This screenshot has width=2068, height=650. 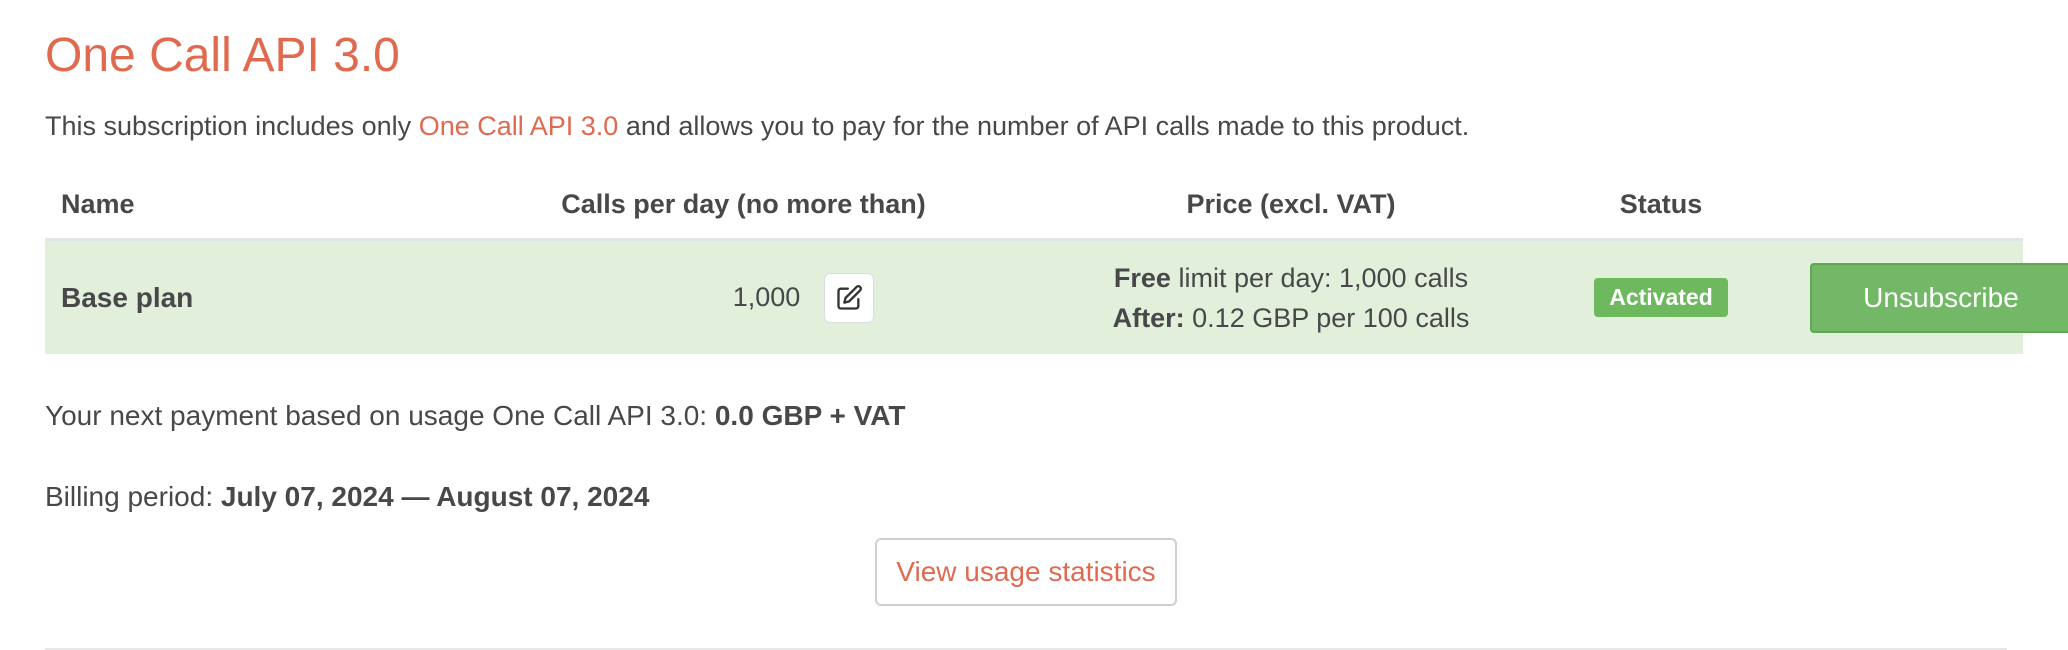 I want to click on price-free-label: Free, so click(x=1142, y=277).